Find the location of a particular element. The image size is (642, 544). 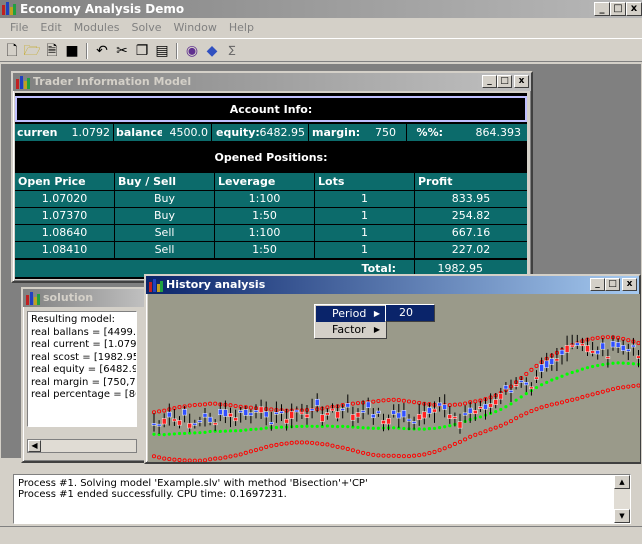

position-cell: 667.16 is located at coordinates (471, 233).